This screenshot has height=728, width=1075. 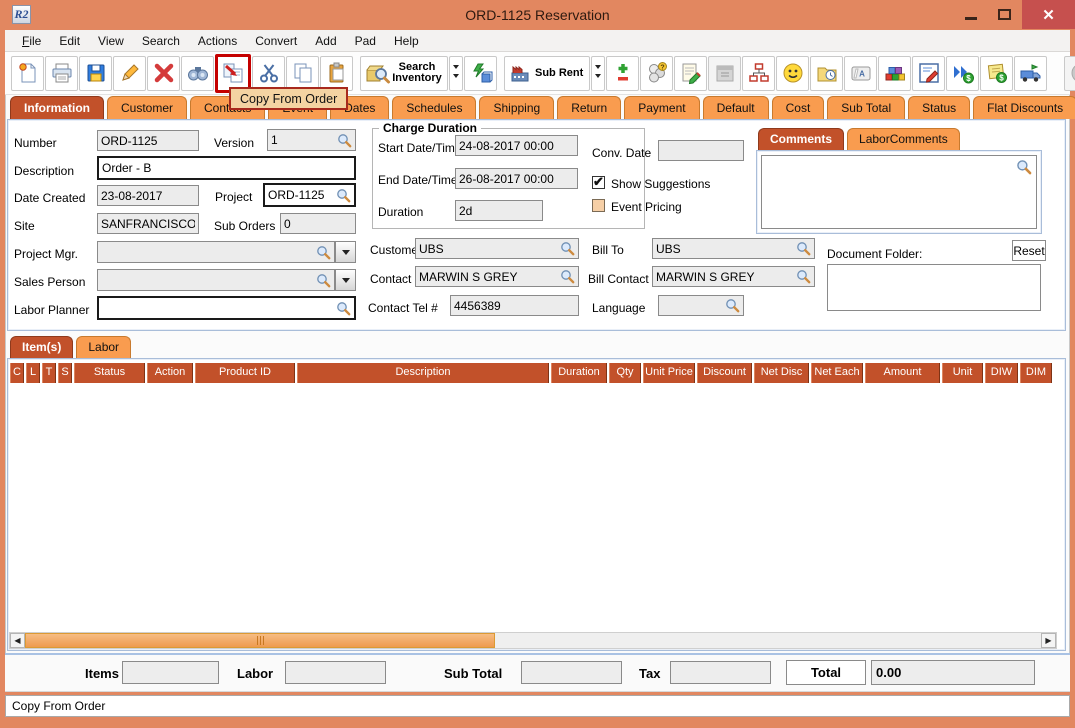 I want to click on project-mgr-field, so click(x=216, y=252).